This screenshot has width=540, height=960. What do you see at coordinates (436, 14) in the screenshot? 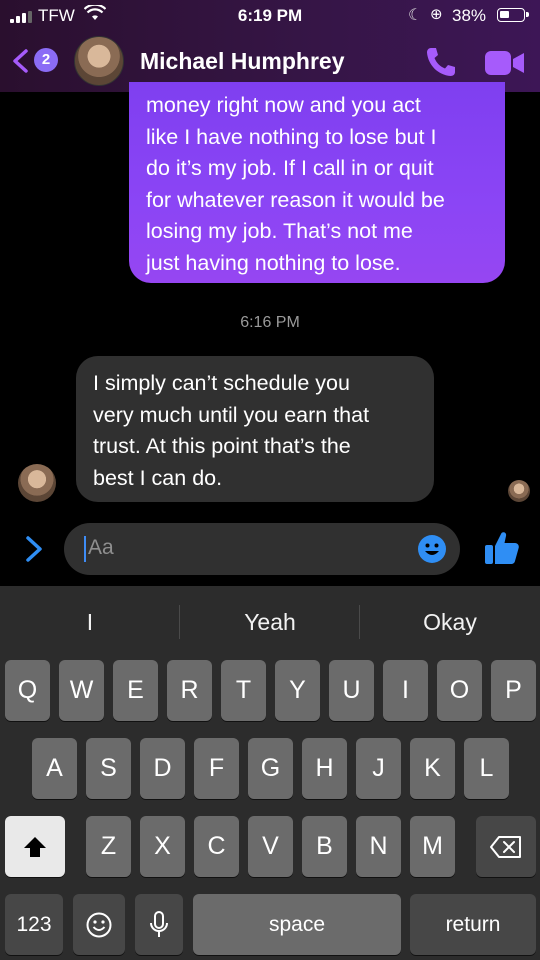
I see `rotation-lock-icon: ⊕` at bounding box center [436, 14].